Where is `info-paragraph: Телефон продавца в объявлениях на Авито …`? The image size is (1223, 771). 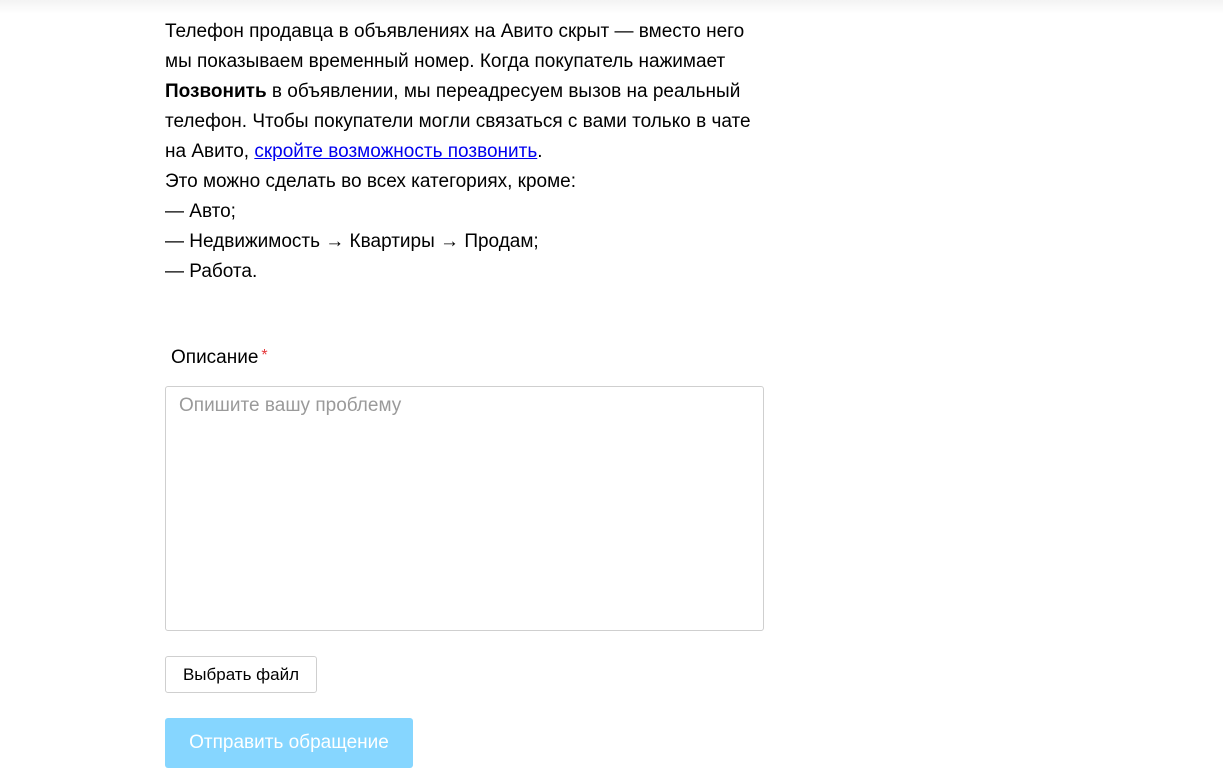 info-paragraph: Телефон продавца в объявлениях на Авито … is located at coordinates (460, 92).